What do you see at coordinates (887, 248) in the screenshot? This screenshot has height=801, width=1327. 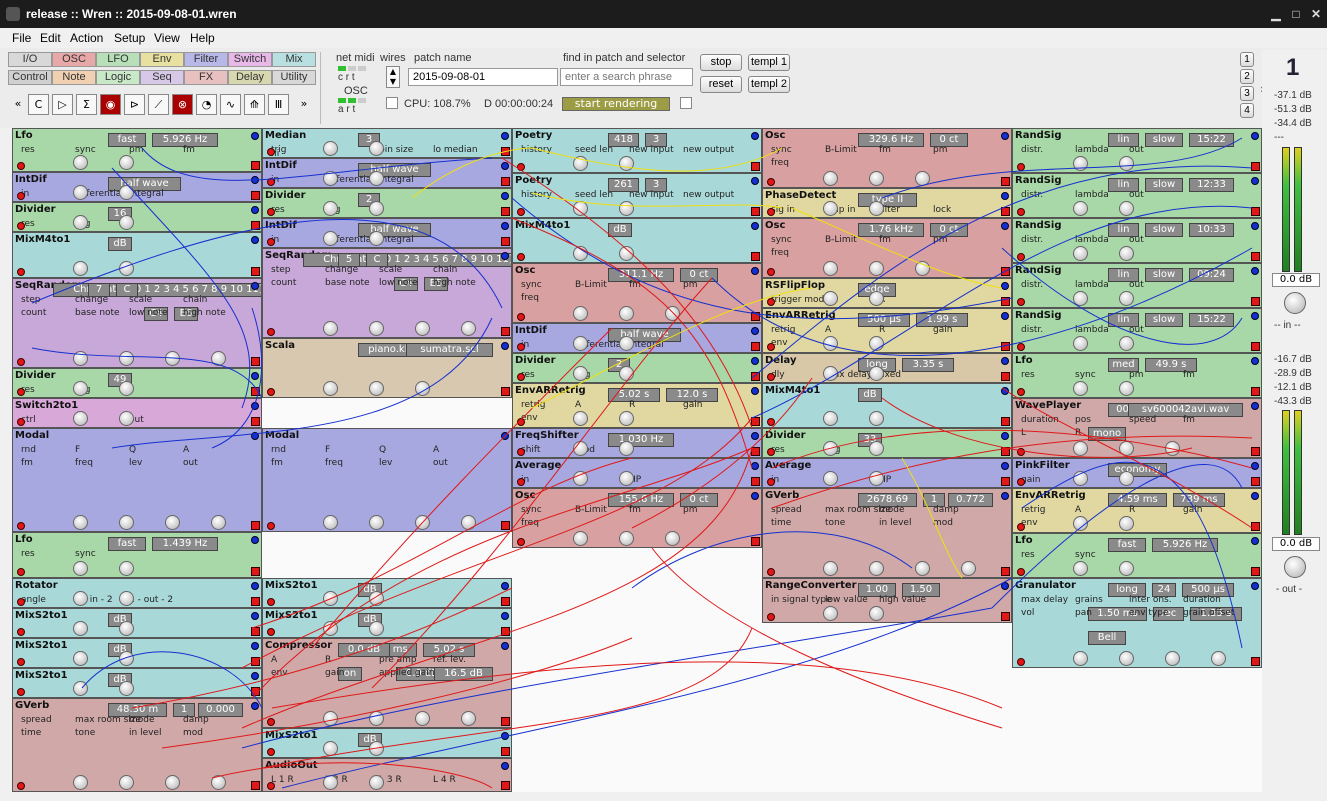 I see `module-osc: Osc 1.76 kHz 0 ct sync B-Limit fm pm freq` at bounding box center [887, 248].